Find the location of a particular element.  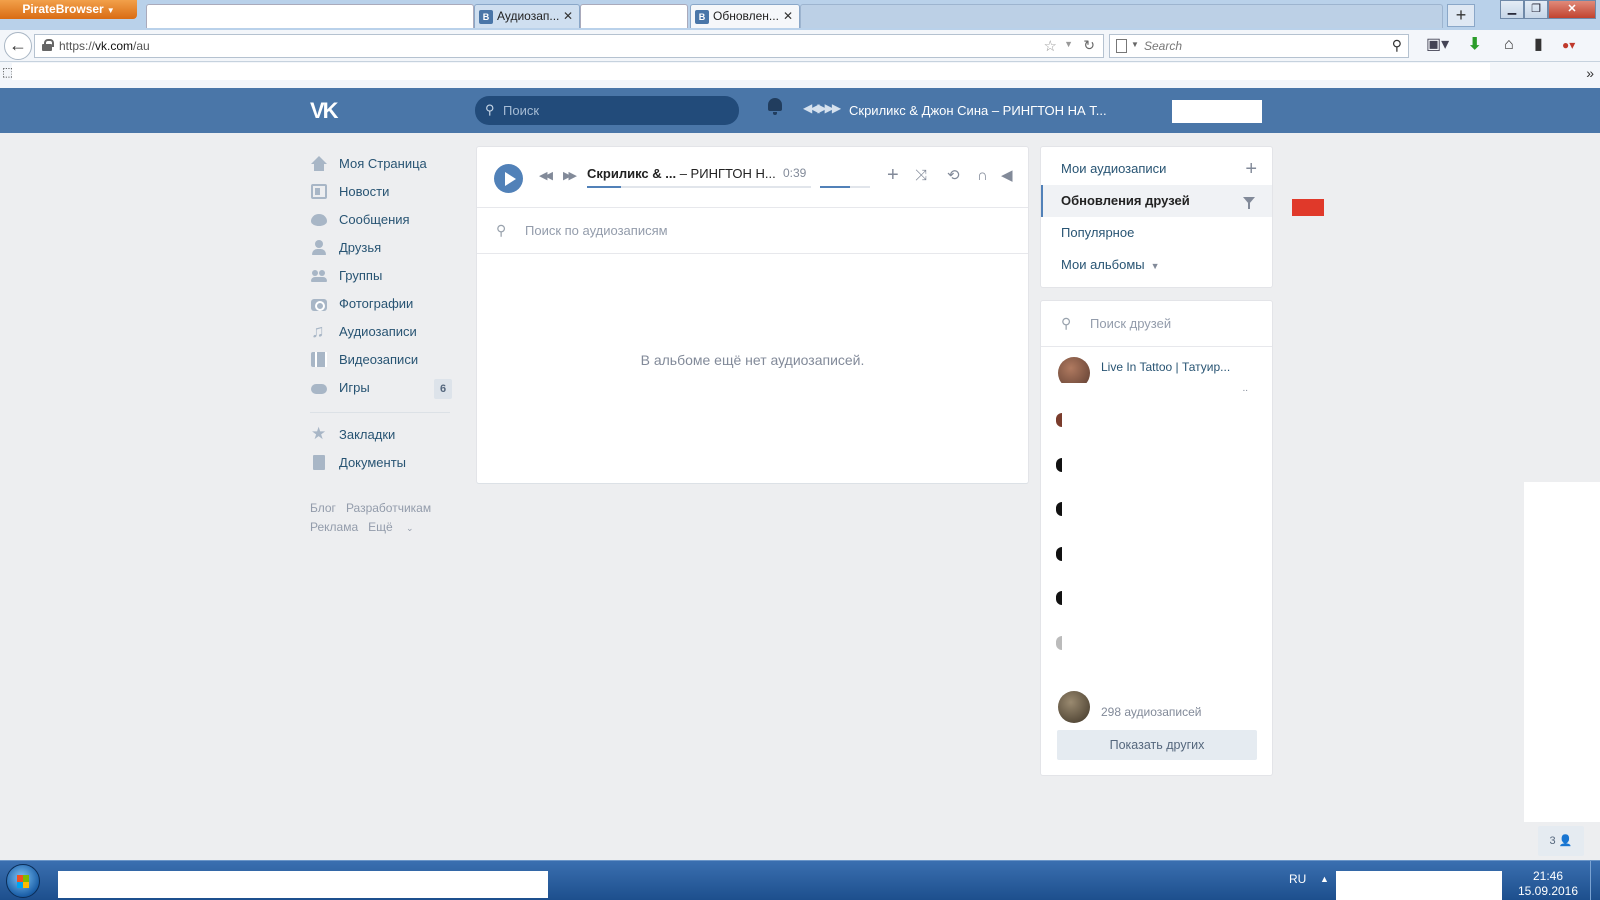

tray-expand-icon: ▲ is located at coordinates (1324, 879).